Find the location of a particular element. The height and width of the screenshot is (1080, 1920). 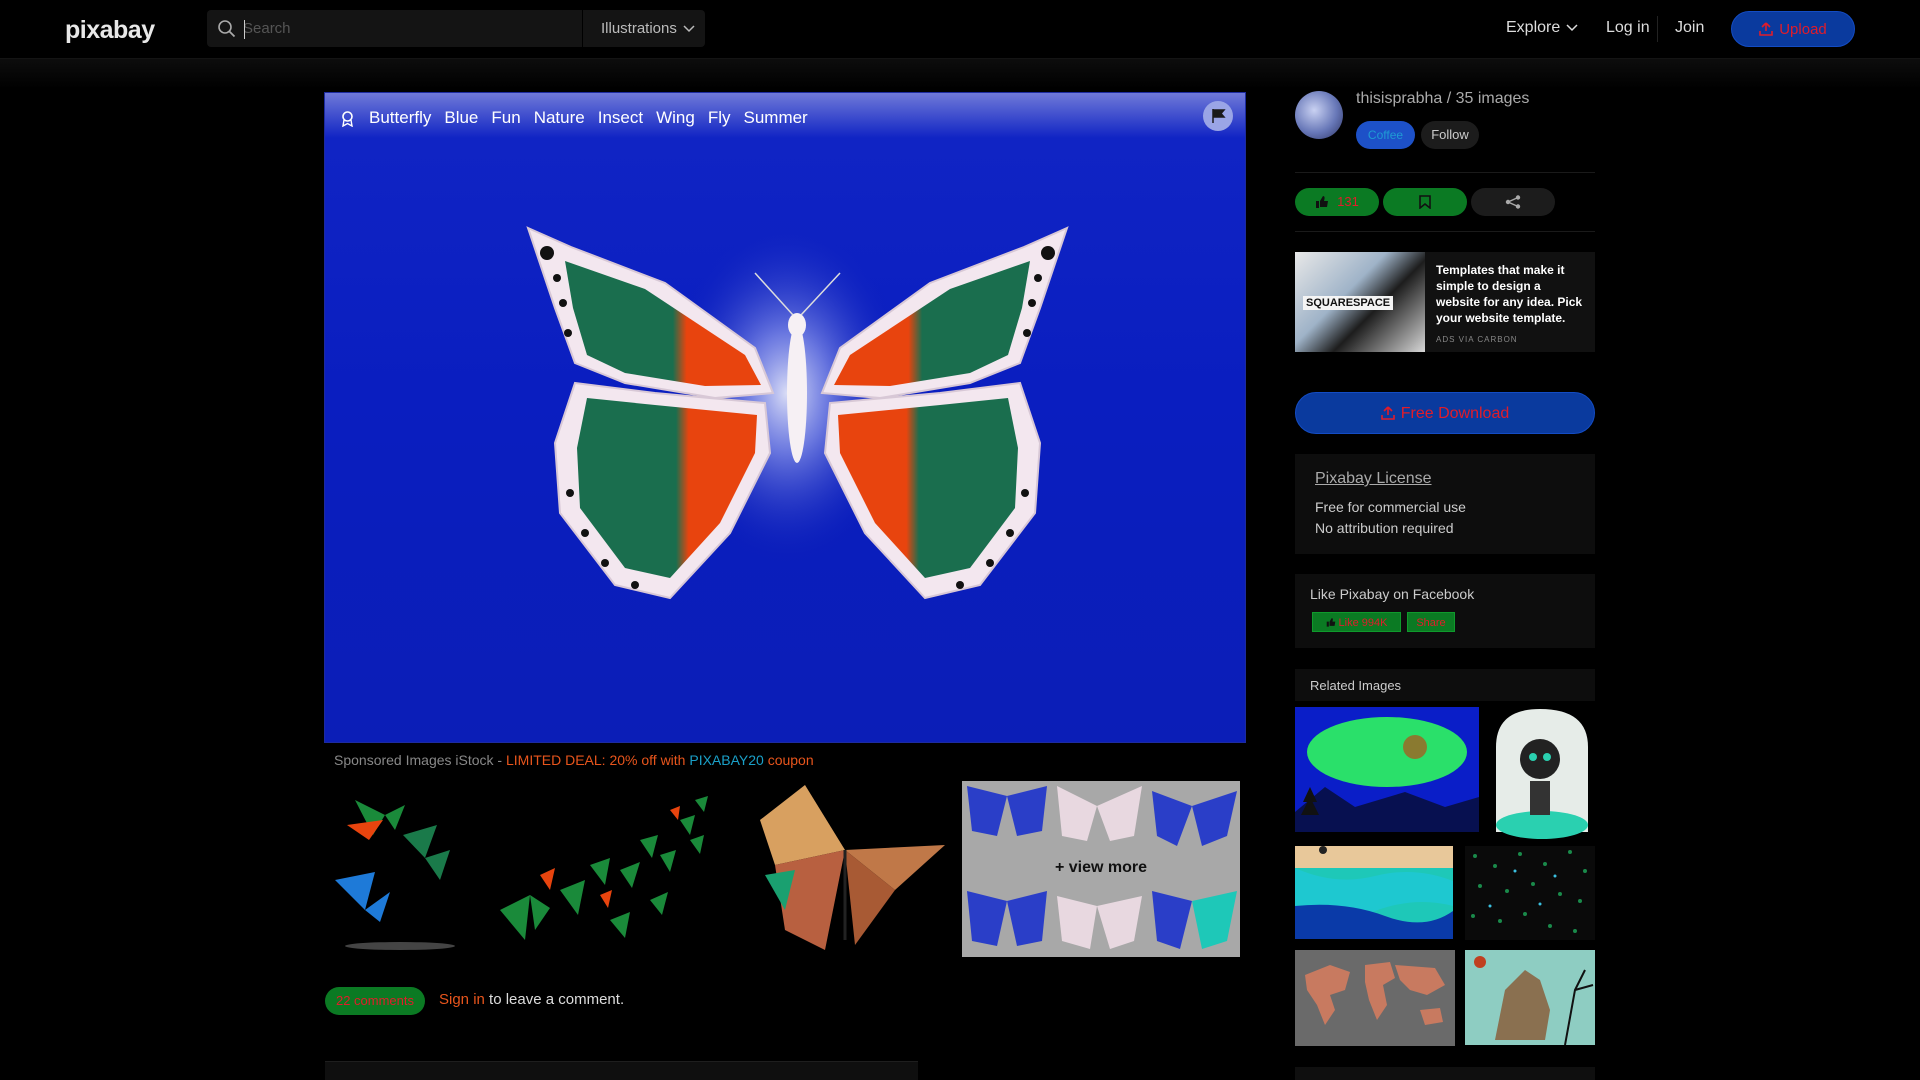

facebook-like-label: Like 994K is located at coordinates (1363, 623).